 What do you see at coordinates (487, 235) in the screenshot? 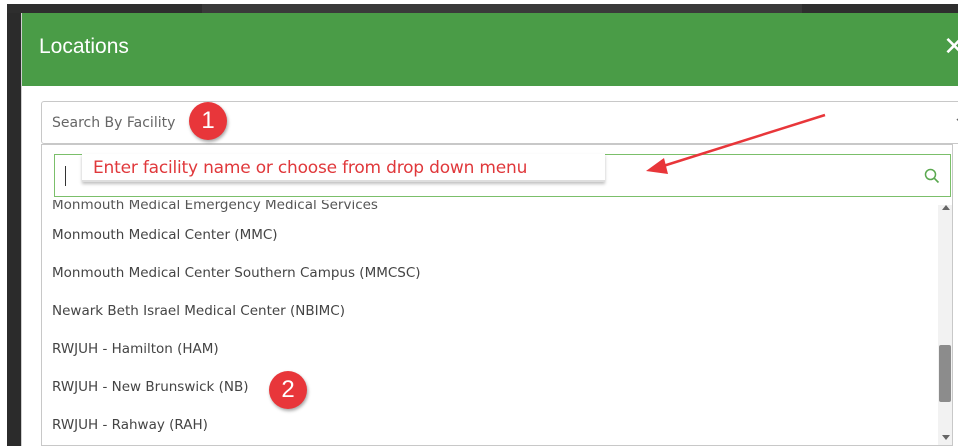
I see `list-item: Monmouth Medical Center (MMC)` at bounding box center [487, 235].